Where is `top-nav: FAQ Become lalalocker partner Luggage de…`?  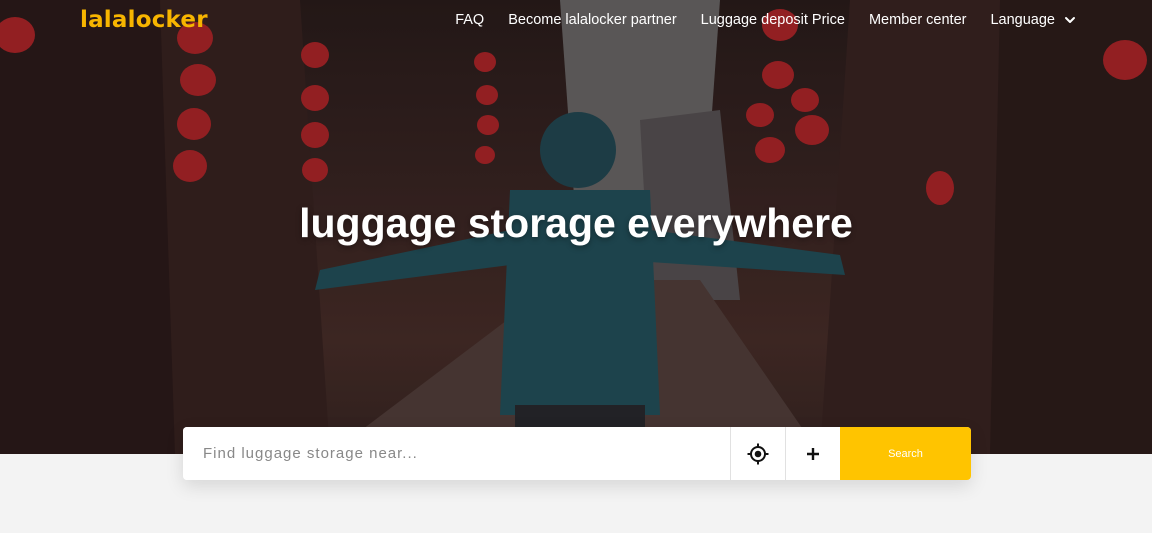
top-nav: FAQ Become lalalocker partner Luggage de… is located at coordinates (753, 20).